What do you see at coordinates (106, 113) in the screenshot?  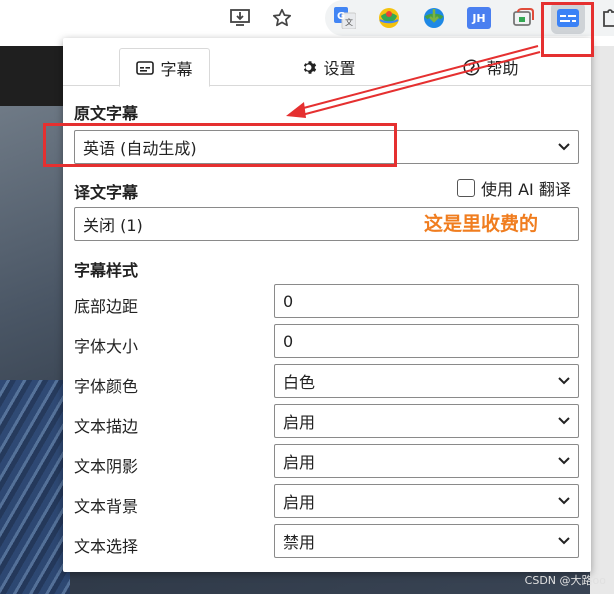 I see `original-subtitle-title: 原文字幕` at bounding box center [106, 113].